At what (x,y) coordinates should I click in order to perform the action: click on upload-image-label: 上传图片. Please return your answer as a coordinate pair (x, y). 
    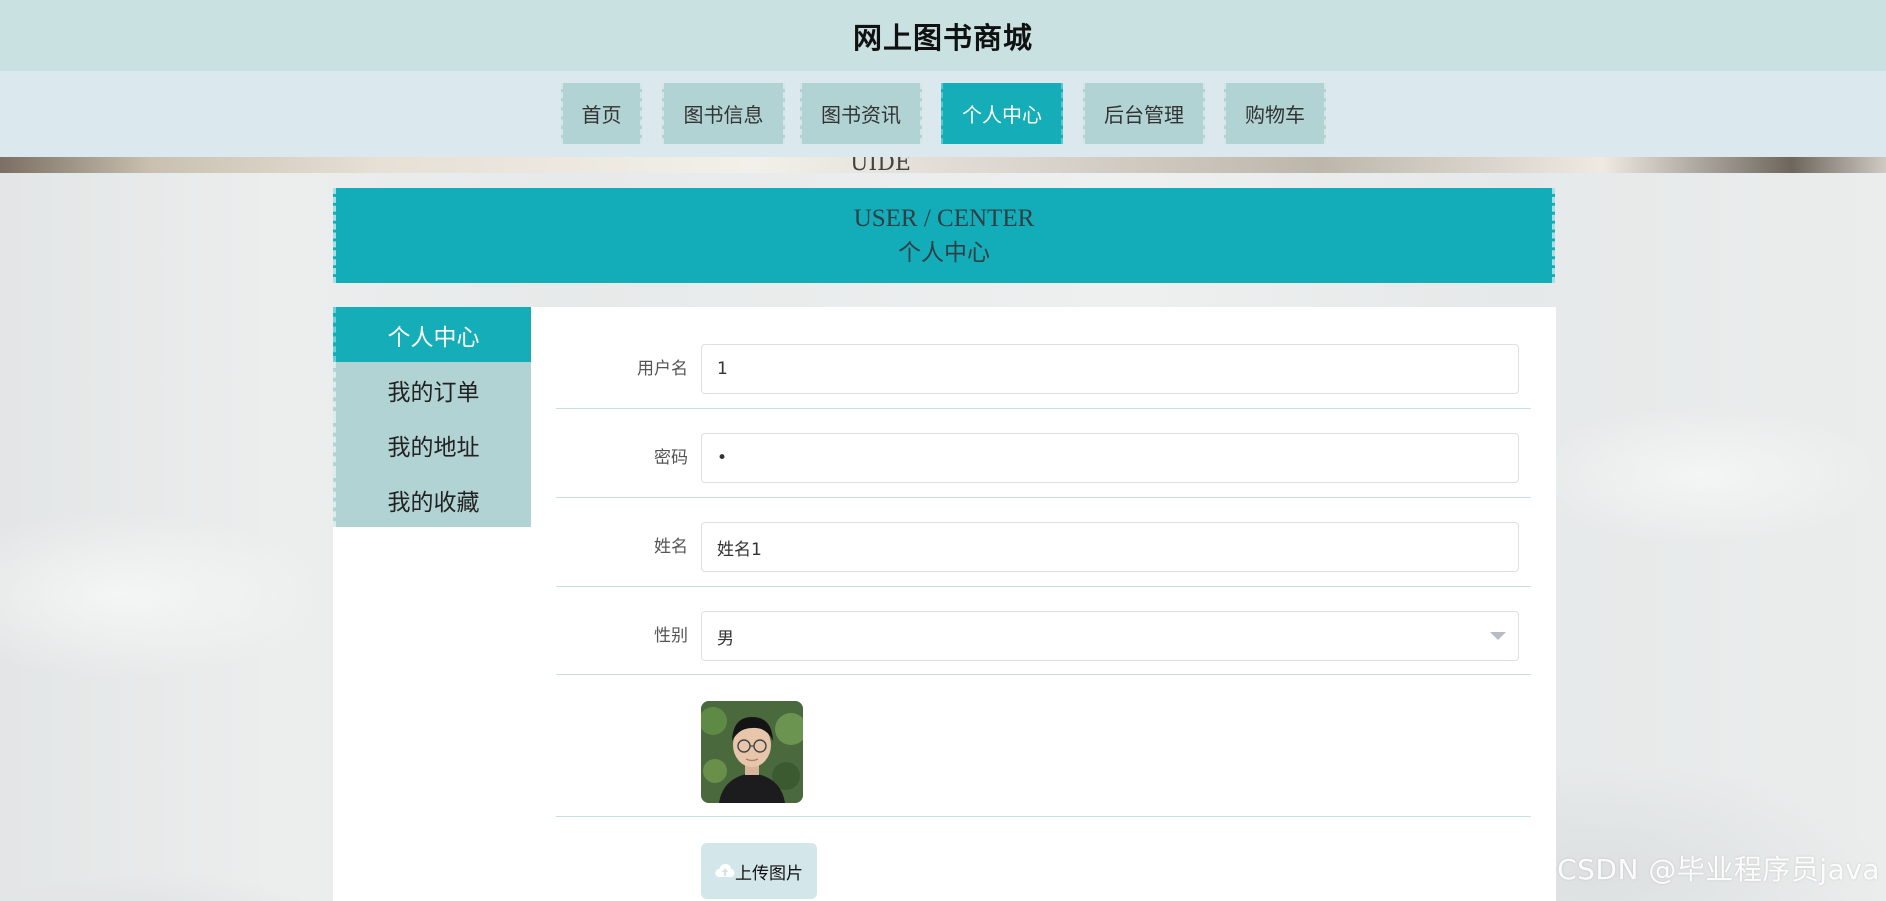
    Looking at the image, I should click on (769, 873).